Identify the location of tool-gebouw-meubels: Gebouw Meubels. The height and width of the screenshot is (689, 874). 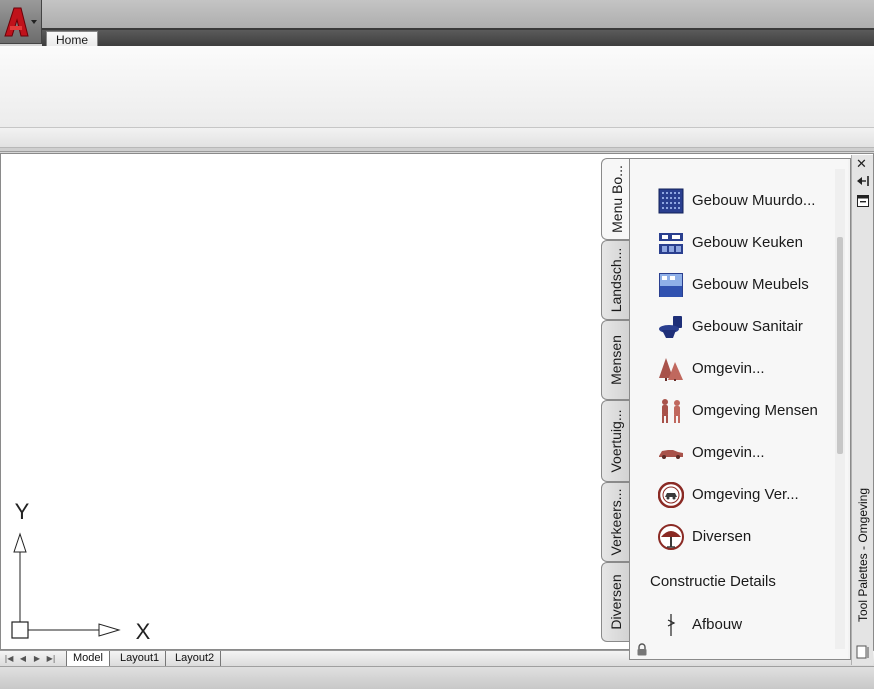
(748, 285).